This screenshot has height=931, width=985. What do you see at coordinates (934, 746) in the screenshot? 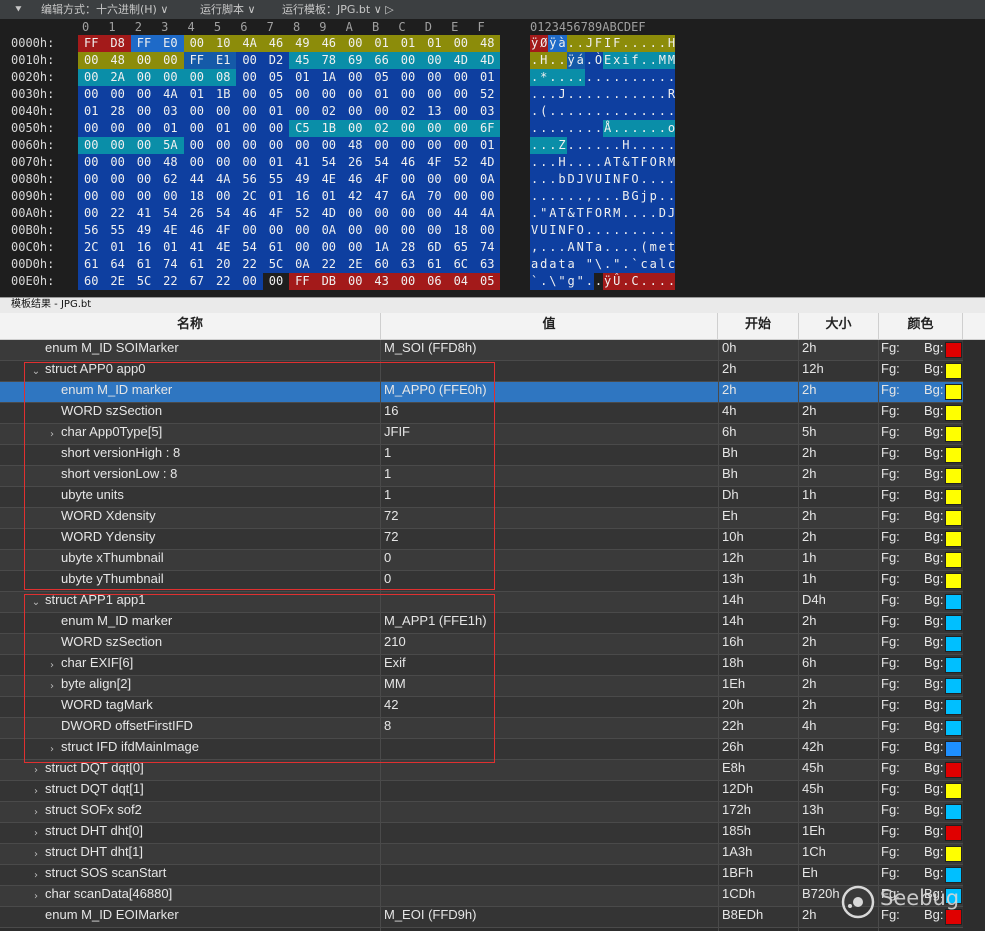
I see `bg-color-label: Bg:` at bounding box center [934, 746].